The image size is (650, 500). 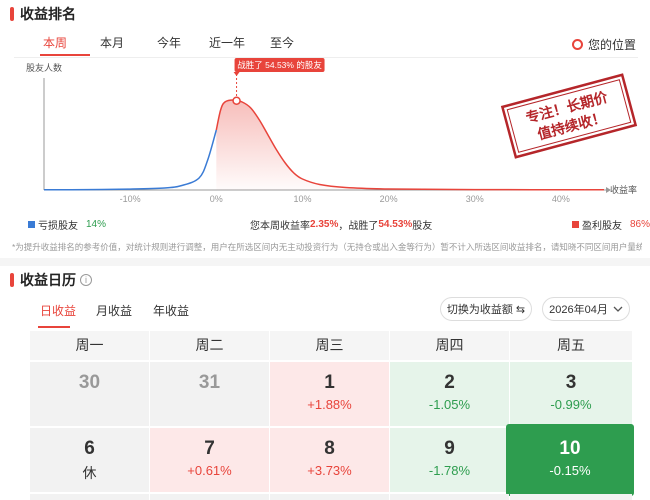 What do you see at coordinates (422, 226) in the screenshot?
I see `summary-suffix: 股友` at bounding box center [422, 226].